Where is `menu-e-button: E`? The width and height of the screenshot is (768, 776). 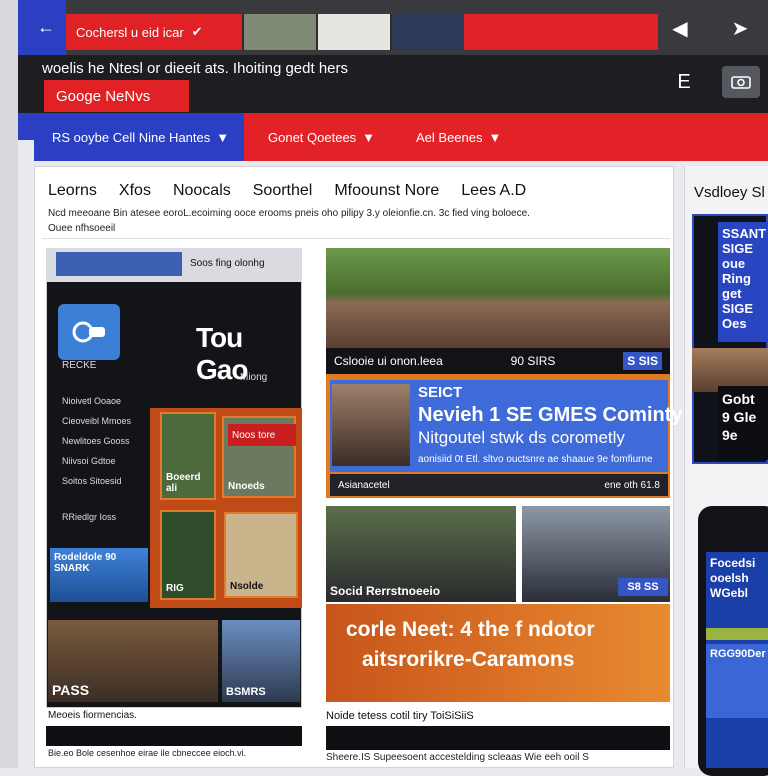
menu-e-button: E is located at coordinates (684, 82).